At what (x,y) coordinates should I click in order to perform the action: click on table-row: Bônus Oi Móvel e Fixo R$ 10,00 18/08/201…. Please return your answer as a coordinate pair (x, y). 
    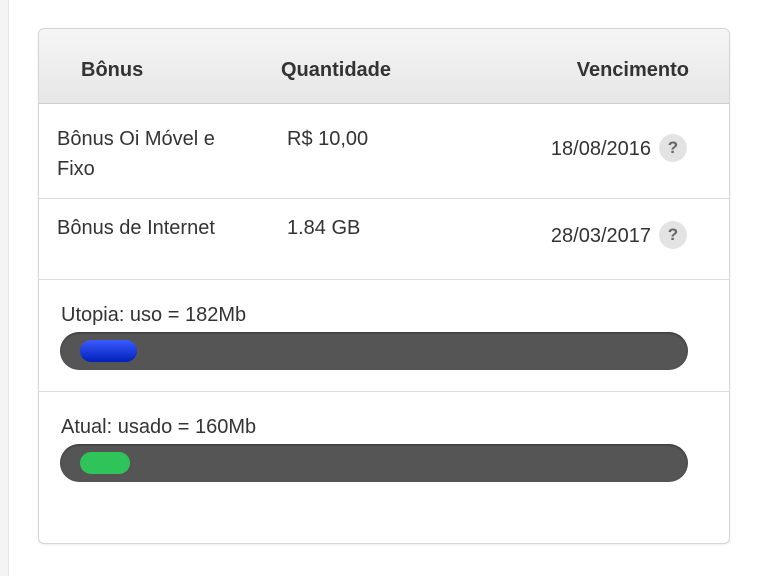
    Looking at the image, I should click on (384, 151).